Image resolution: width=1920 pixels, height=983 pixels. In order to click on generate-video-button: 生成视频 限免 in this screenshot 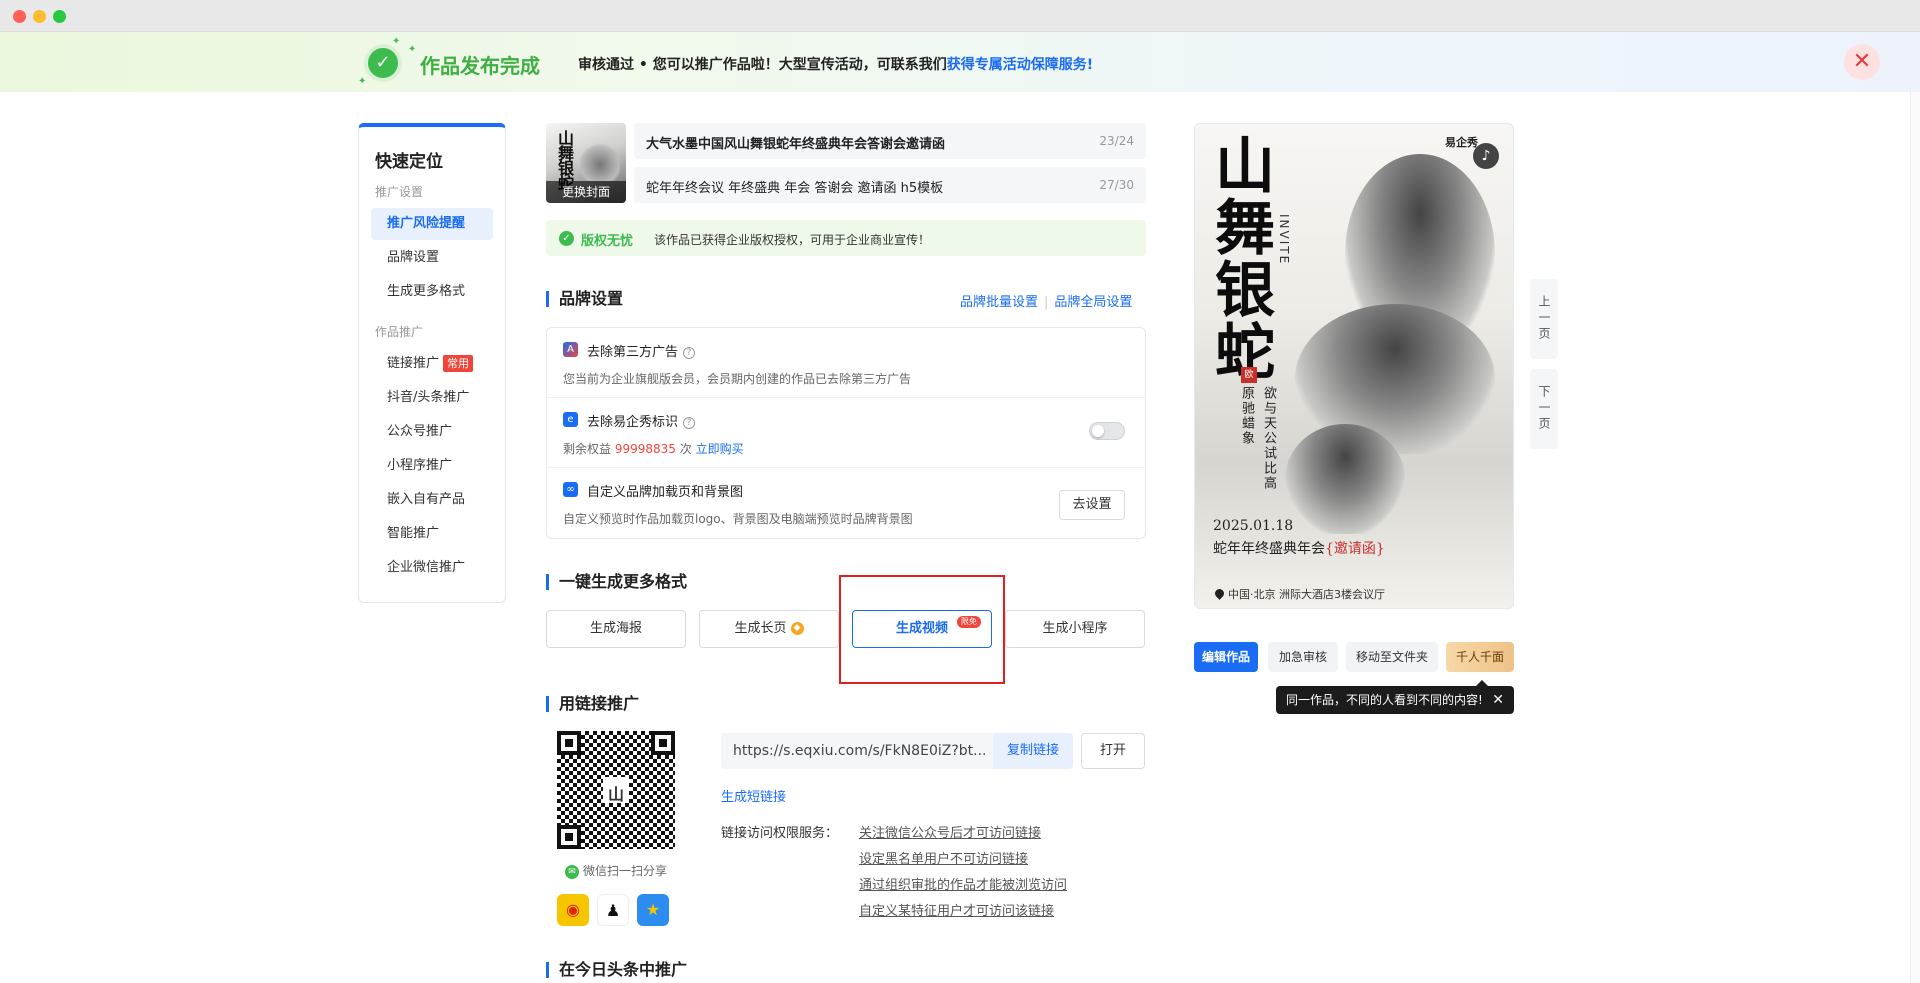, I will do `click(922, 629)`.